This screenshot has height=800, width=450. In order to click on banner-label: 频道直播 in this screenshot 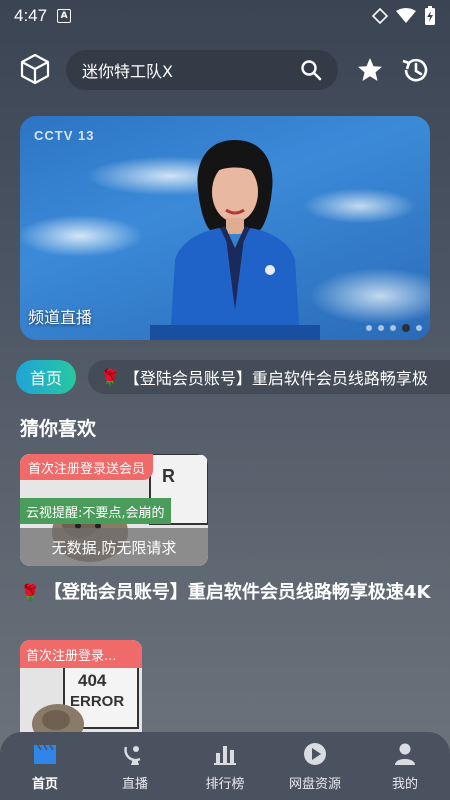, I will do `click(60, 317)`.